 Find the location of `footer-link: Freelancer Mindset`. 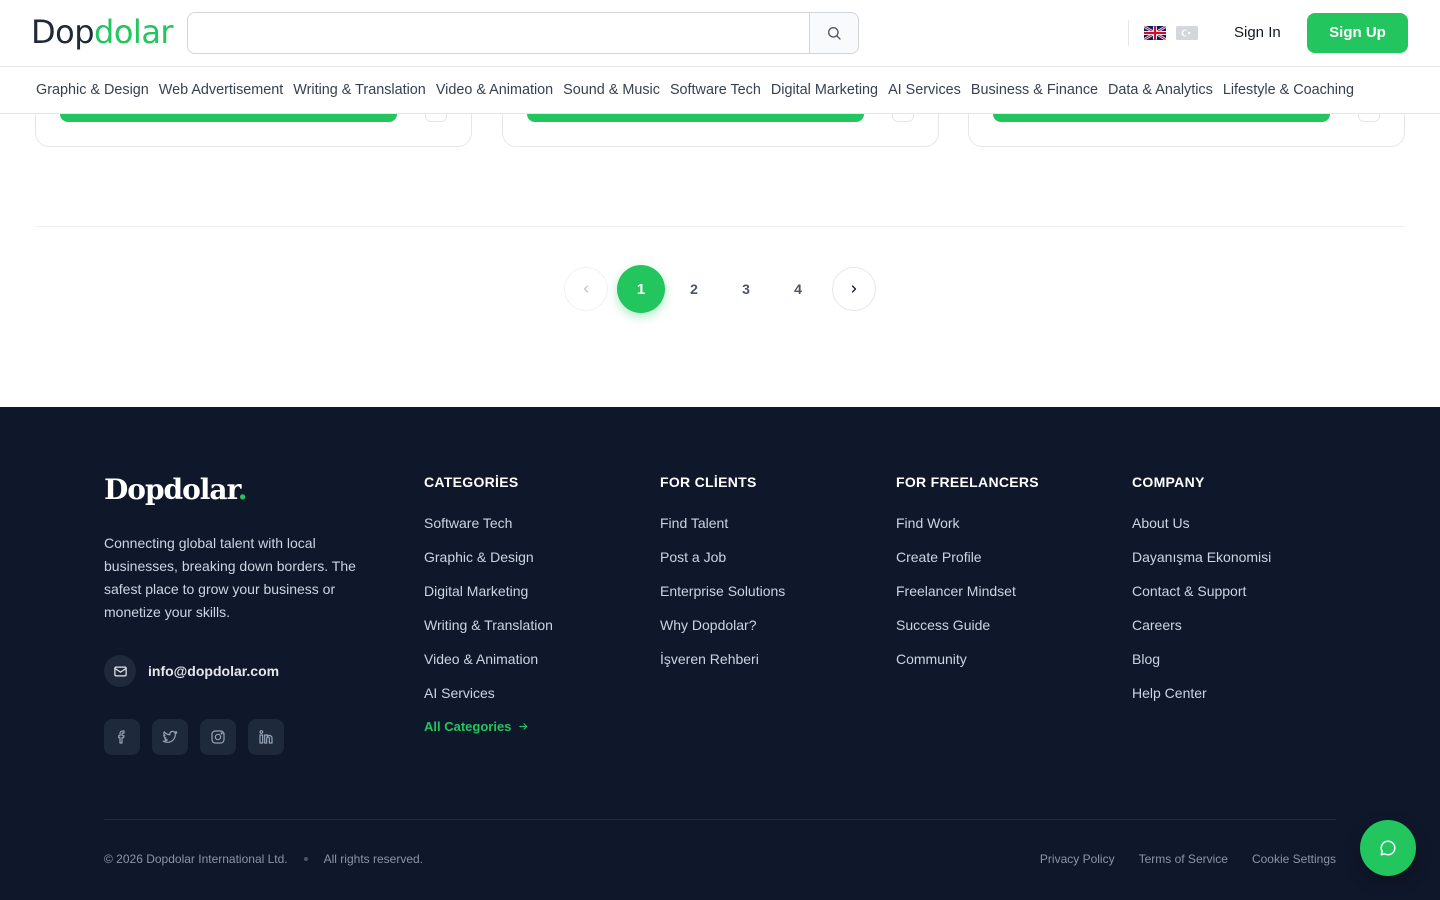

footer-link: Freelancer Mindset is located at coordinates (967, 594).